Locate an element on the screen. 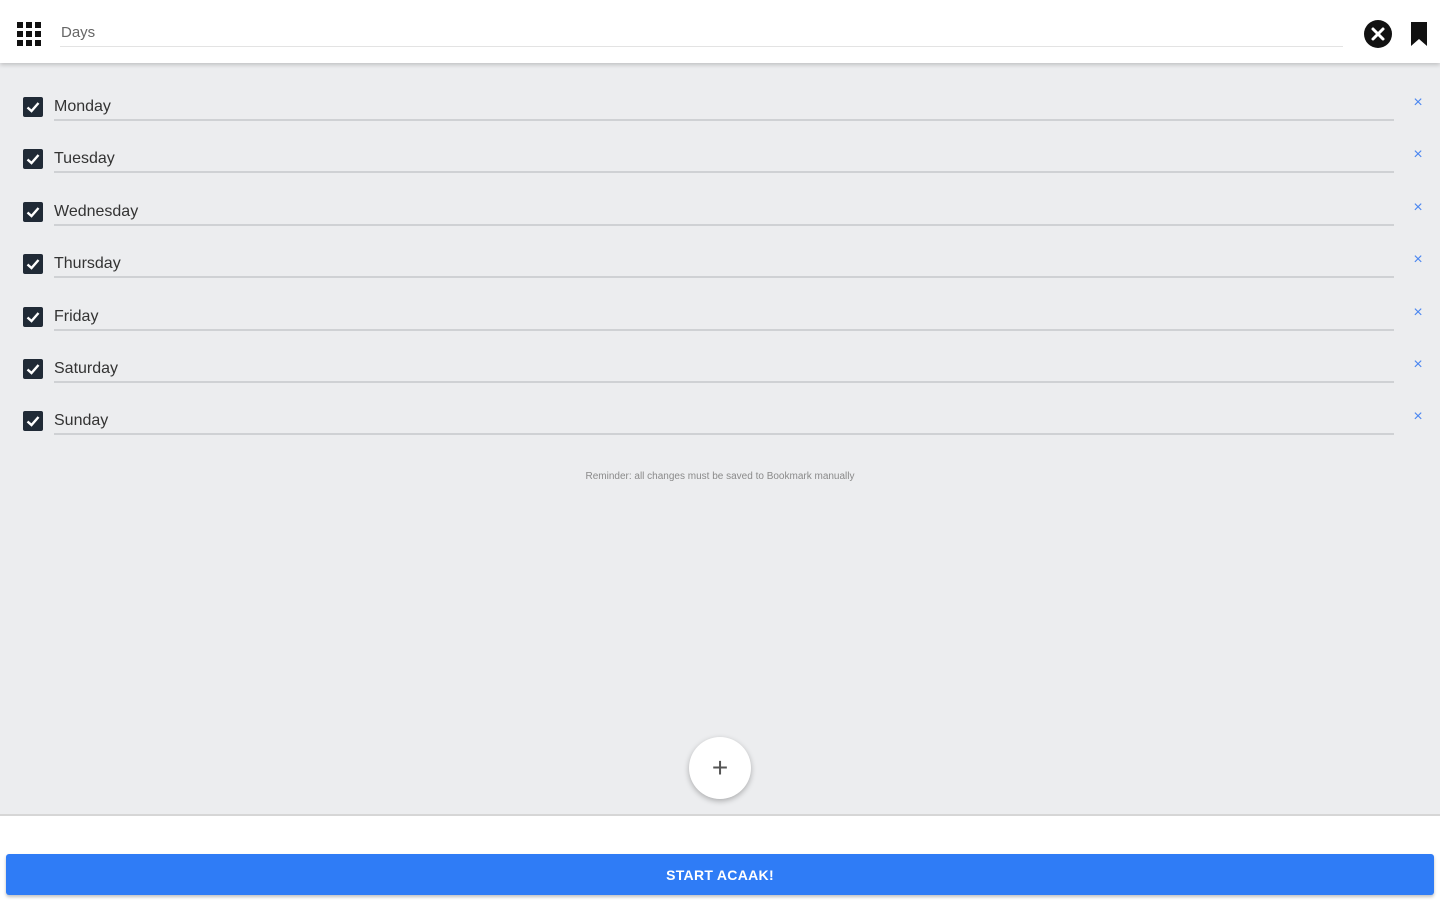 This screenshot has width=1440, height=900. checkbox-monday is located at coordinates (33, 107).